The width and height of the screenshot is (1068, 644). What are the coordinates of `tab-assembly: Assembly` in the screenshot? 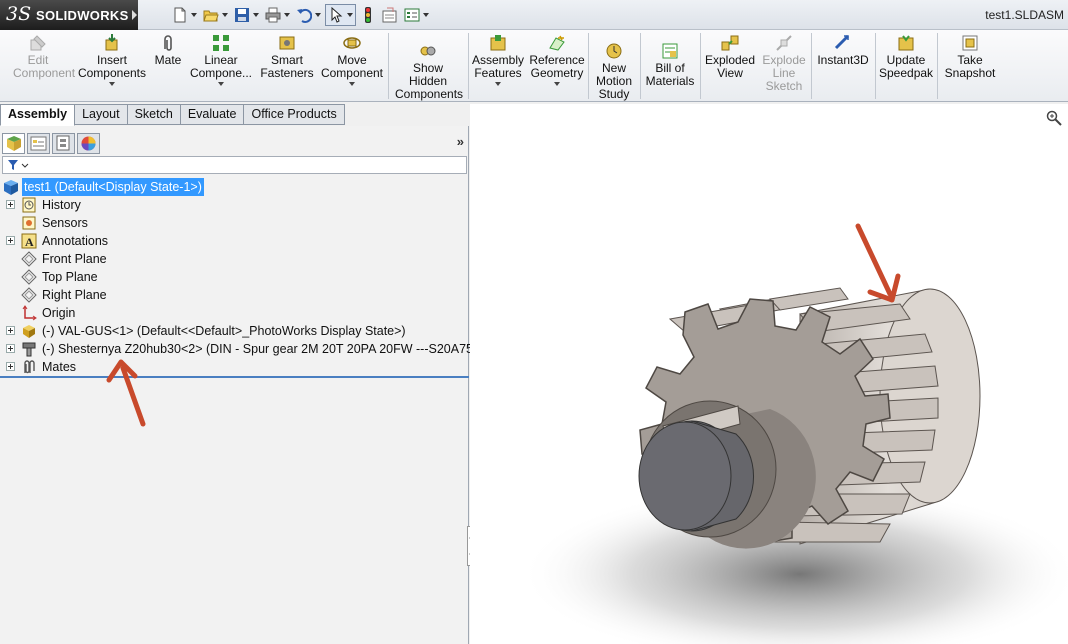 It's located at (38, 115).